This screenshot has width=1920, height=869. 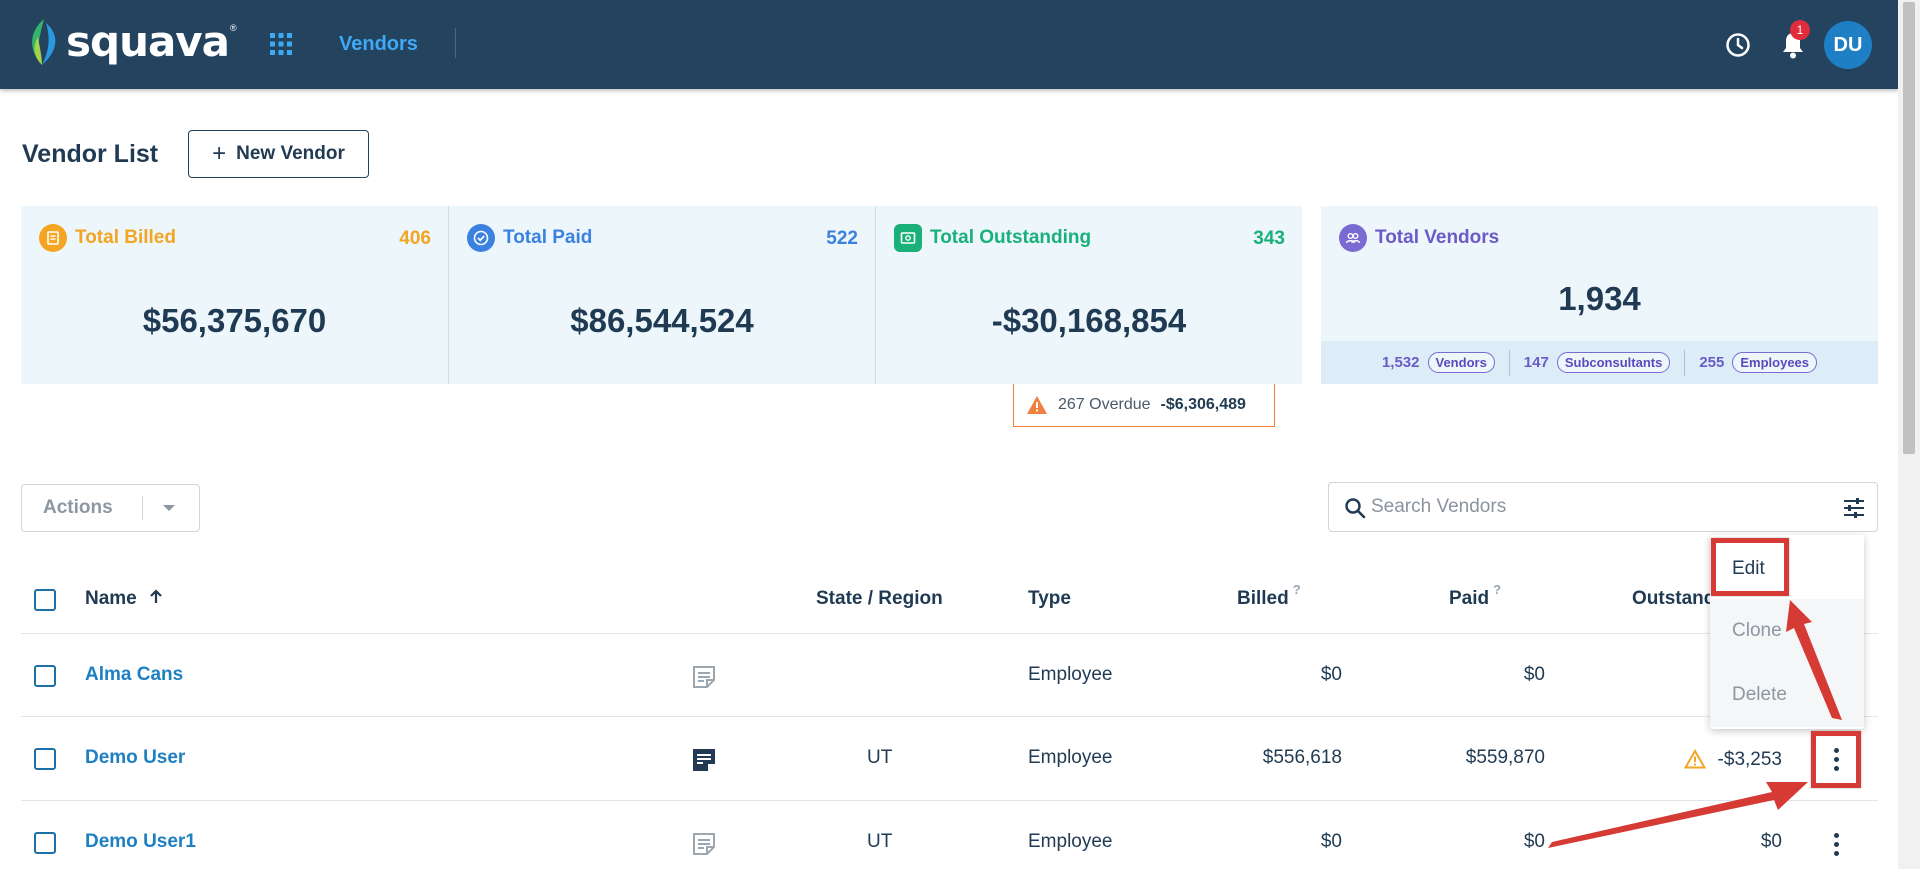 What do you see at coordinates (111, 598) in the screenshot?
I see `column-name-label: Name` at bounding box center [111, 598].